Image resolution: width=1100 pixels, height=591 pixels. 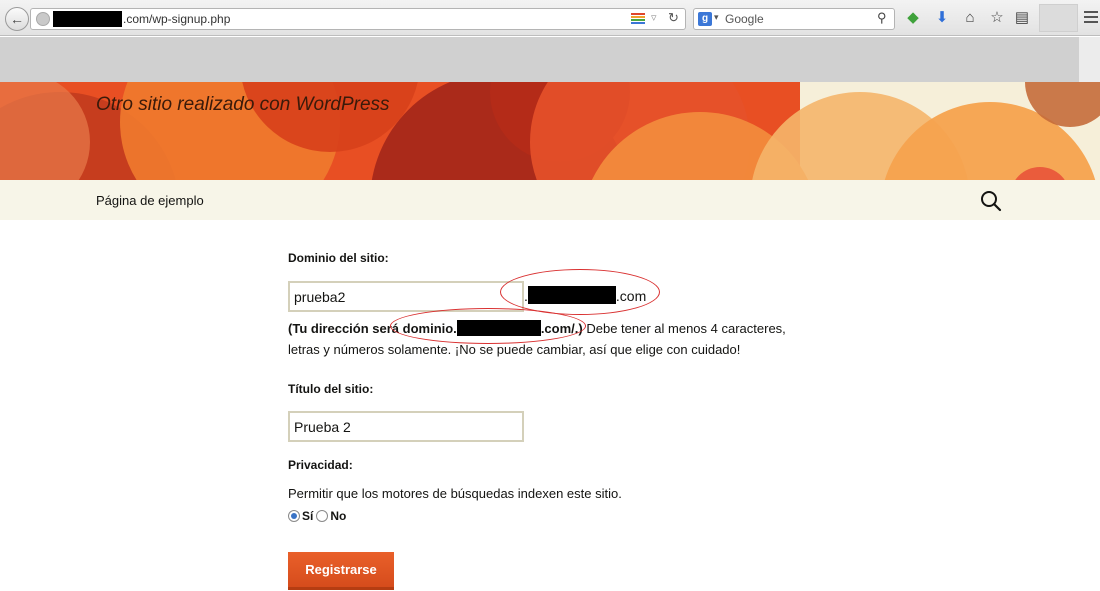 I want to click on home-icon: ⌂, so click(x=970, y=18).